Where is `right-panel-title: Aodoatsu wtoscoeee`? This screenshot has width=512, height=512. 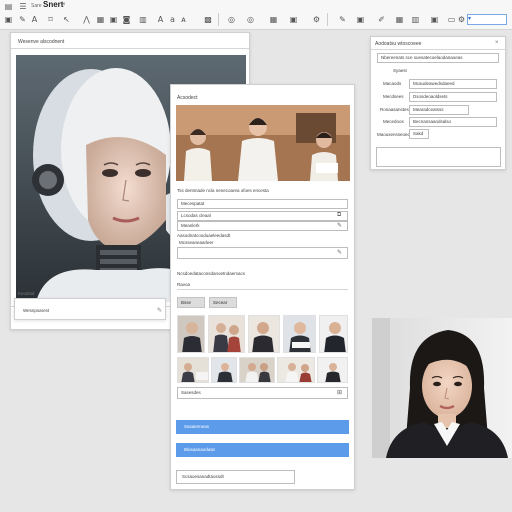
right-panel-title: Aodoatsu wtoscoeee is located at coordinates (398, 44).